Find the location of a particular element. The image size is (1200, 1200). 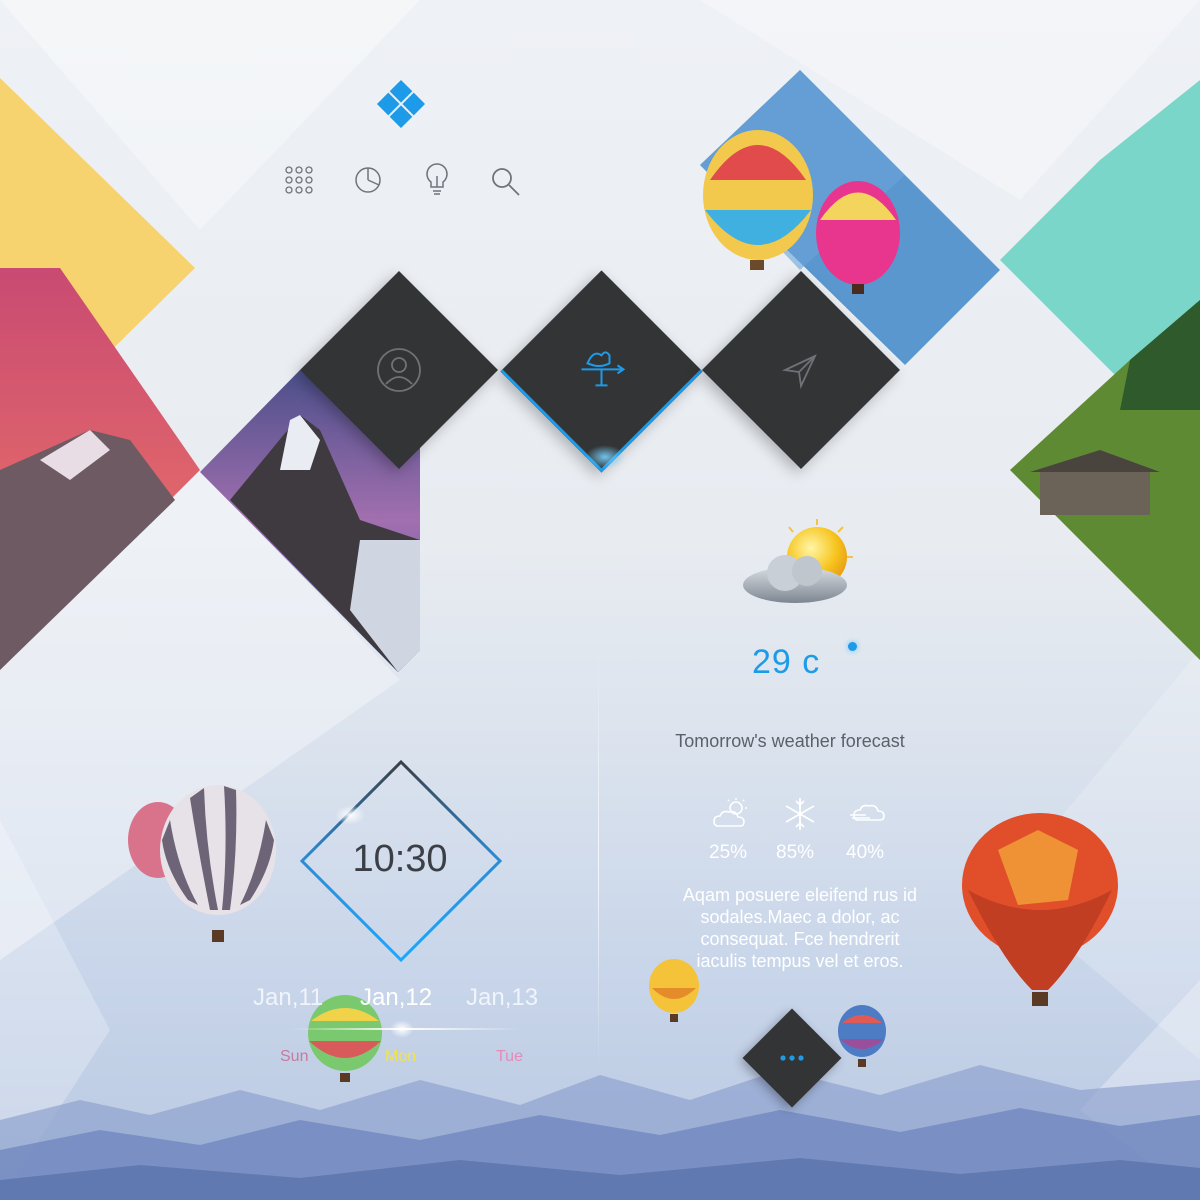

user-icon is located at coordinates (399, 370).